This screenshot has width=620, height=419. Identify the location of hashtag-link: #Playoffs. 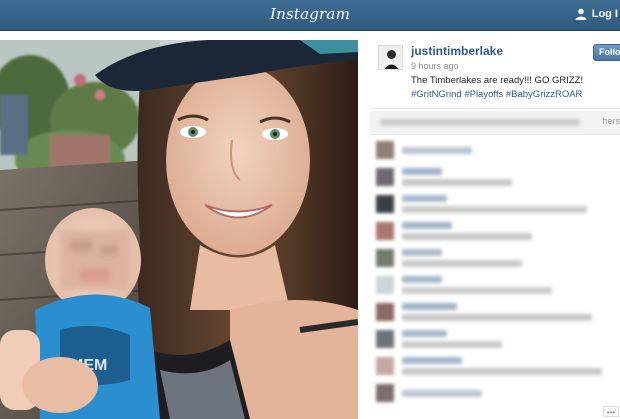
(483, 94).